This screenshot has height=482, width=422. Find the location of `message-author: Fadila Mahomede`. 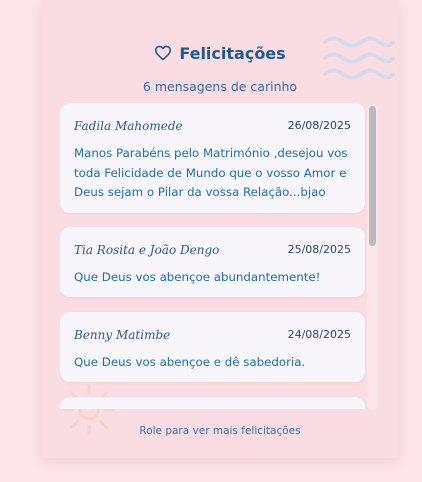

message-author: Fadila Mahomede is located at coordinates (128, 126).